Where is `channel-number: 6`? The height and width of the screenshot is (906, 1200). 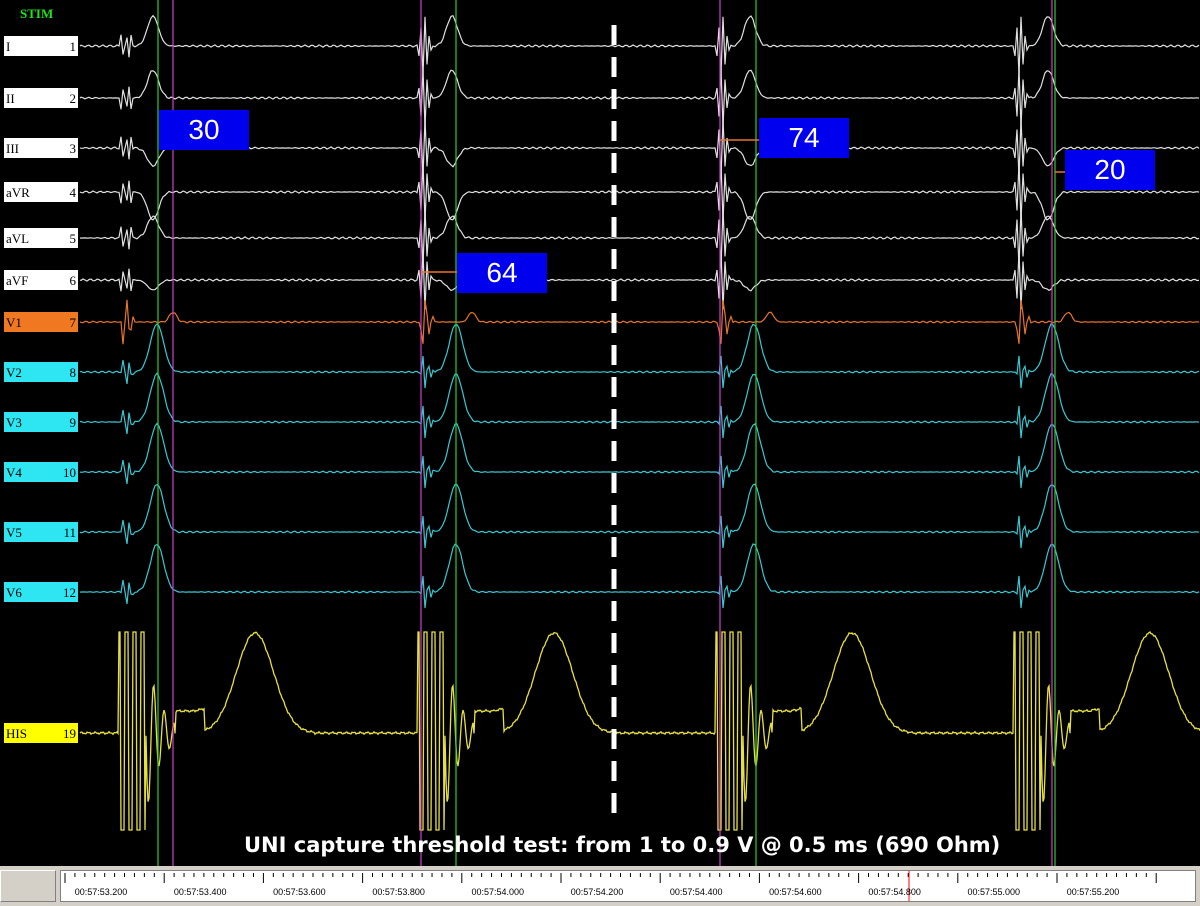 channel-number: 6 is located at coordinates (73, 280).